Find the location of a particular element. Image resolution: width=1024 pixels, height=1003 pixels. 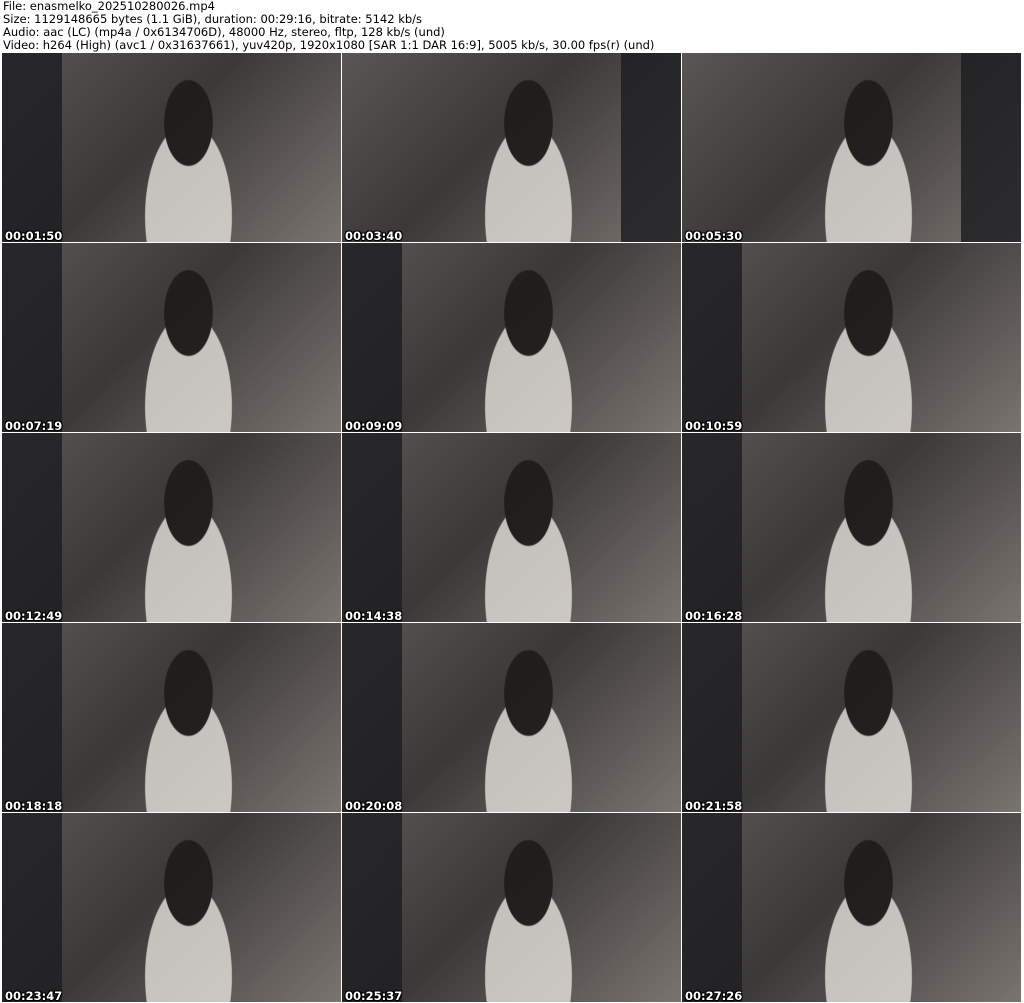

timestamp-label: 00:25:37 is located at coordinates (374, 995).